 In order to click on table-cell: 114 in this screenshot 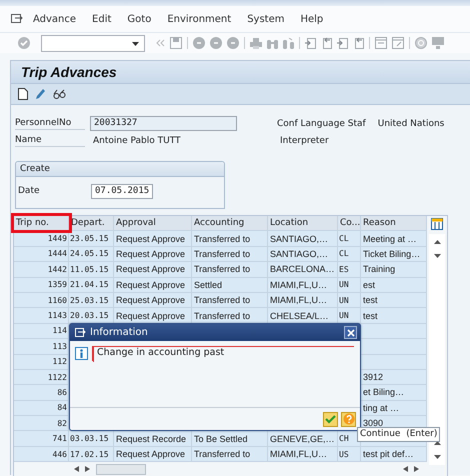, I will do `click(41, 332)`.